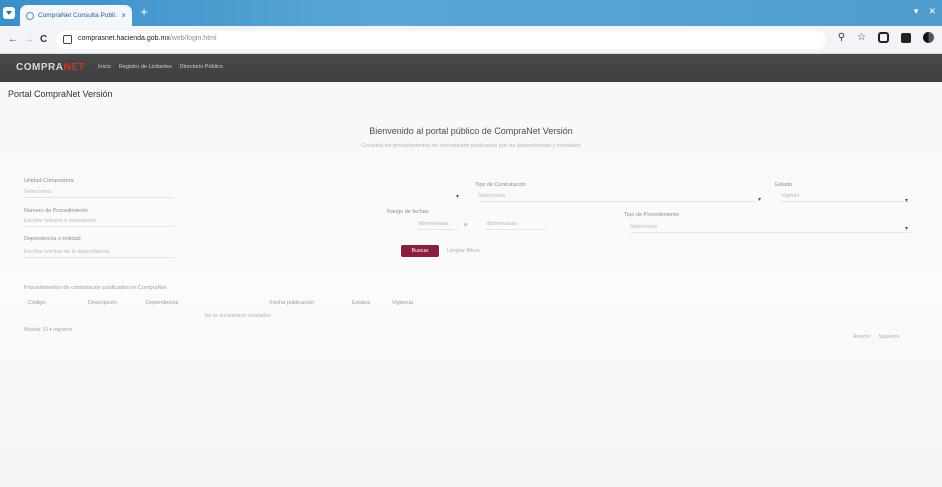 Image resolution: width=942 pixels, height=487 pixels. I want to click on forward-icon: →, so click(29, 39).